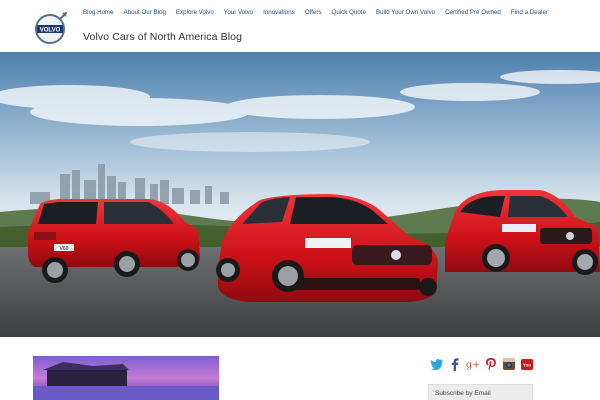 The width and height of the screenshot is (600, 400). I want to click on nav-find-a-dealer: Find a Dealer, so click(529, 12).